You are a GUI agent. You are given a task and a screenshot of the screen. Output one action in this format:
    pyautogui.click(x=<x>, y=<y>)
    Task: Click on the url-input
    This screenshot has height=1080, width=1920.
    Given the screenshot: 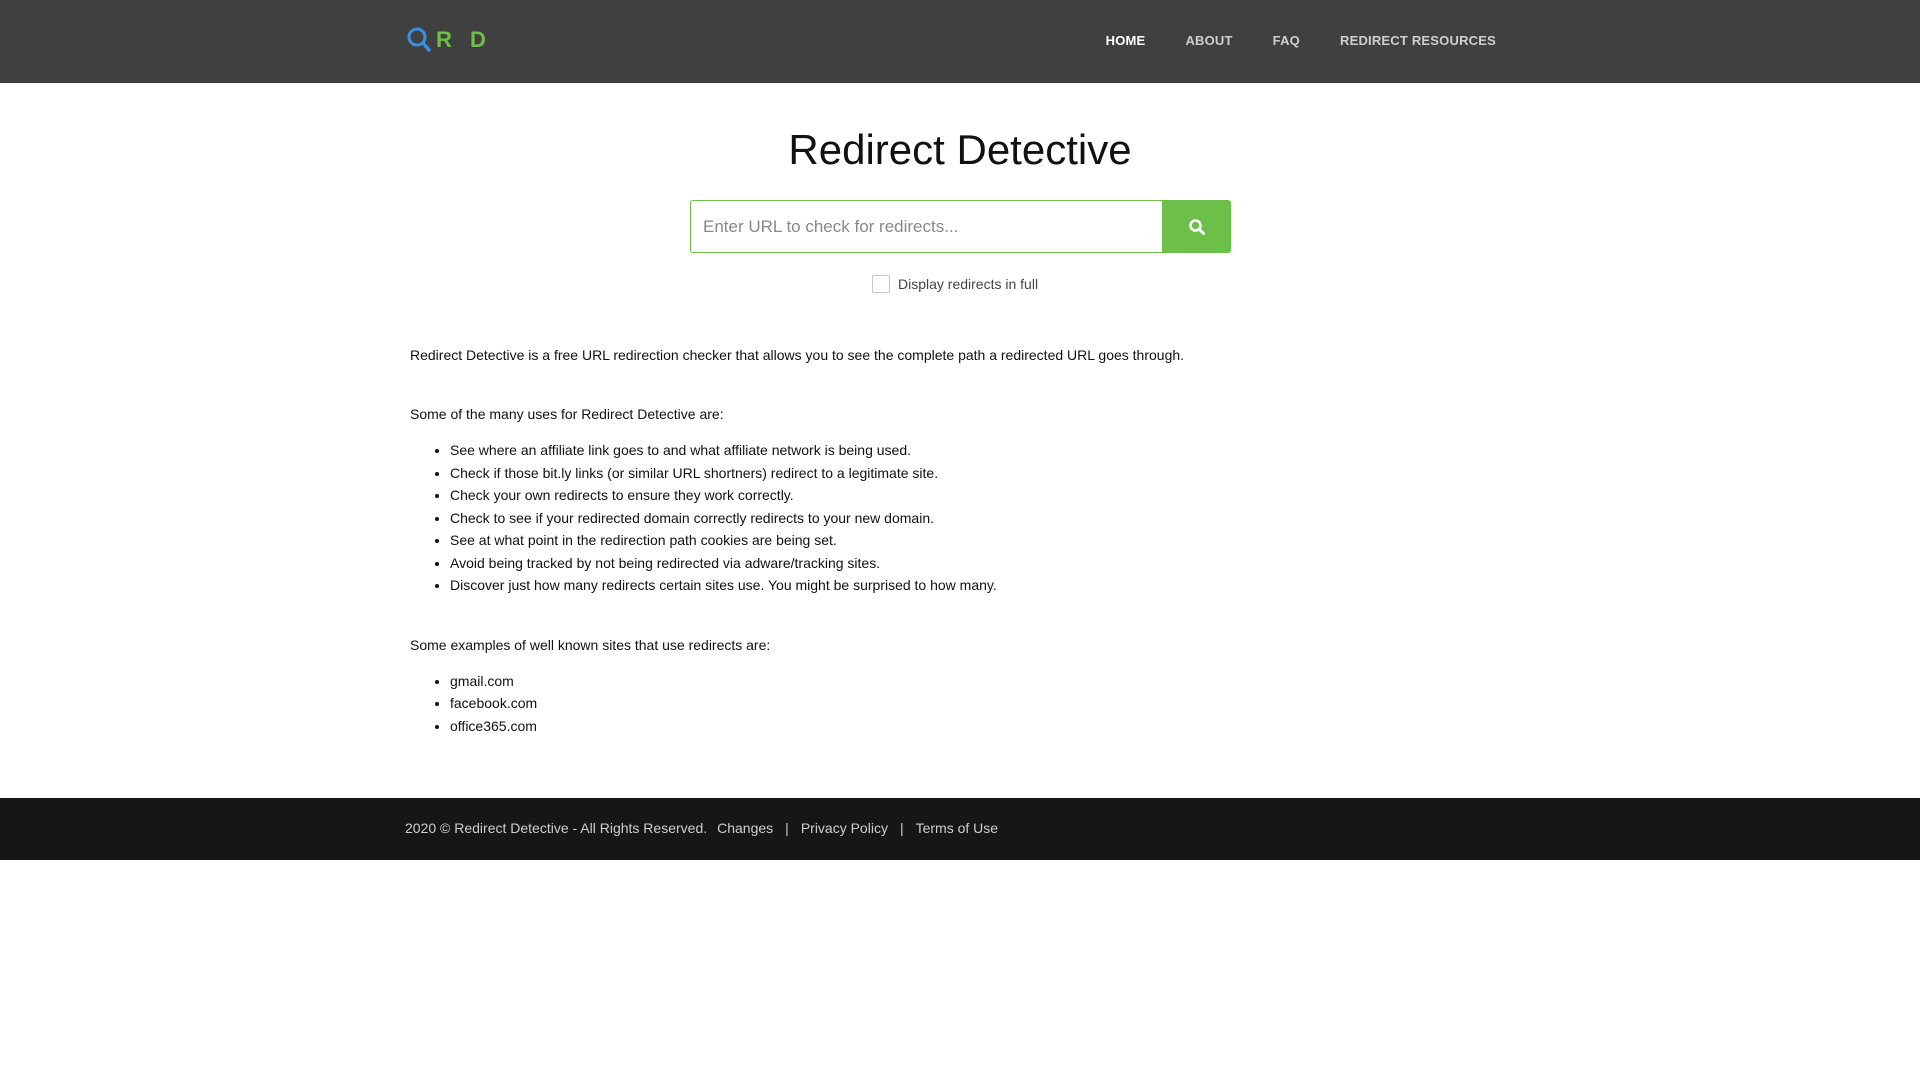 What is the action you would take?
    pyautogui.click(x=926, y=226)
    